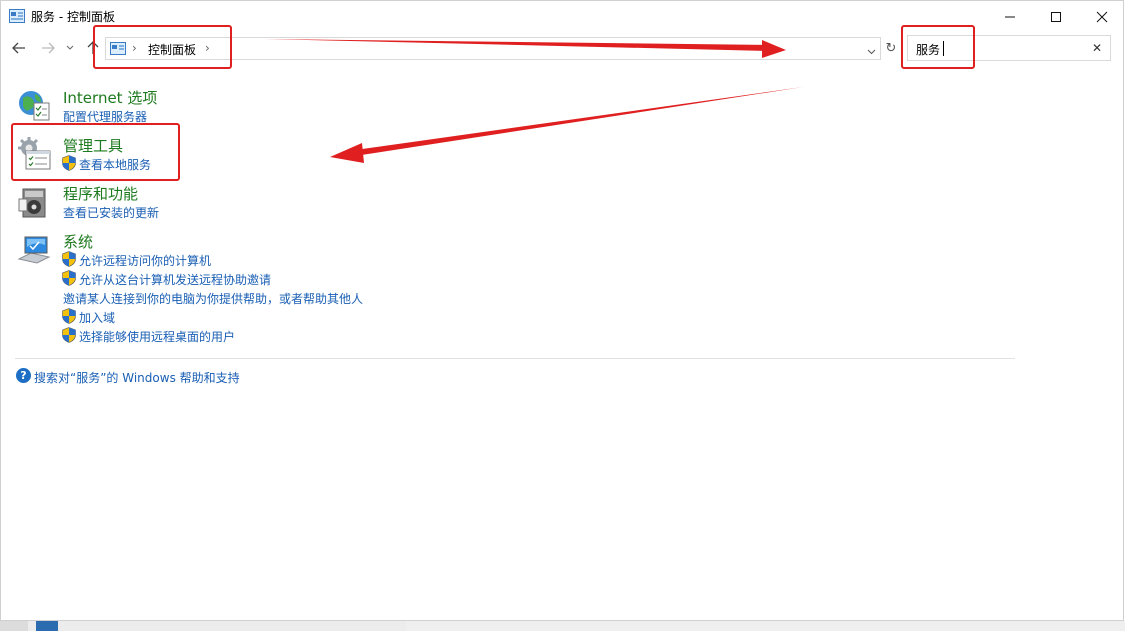  I want to click on close-button, so click(1102, 16).